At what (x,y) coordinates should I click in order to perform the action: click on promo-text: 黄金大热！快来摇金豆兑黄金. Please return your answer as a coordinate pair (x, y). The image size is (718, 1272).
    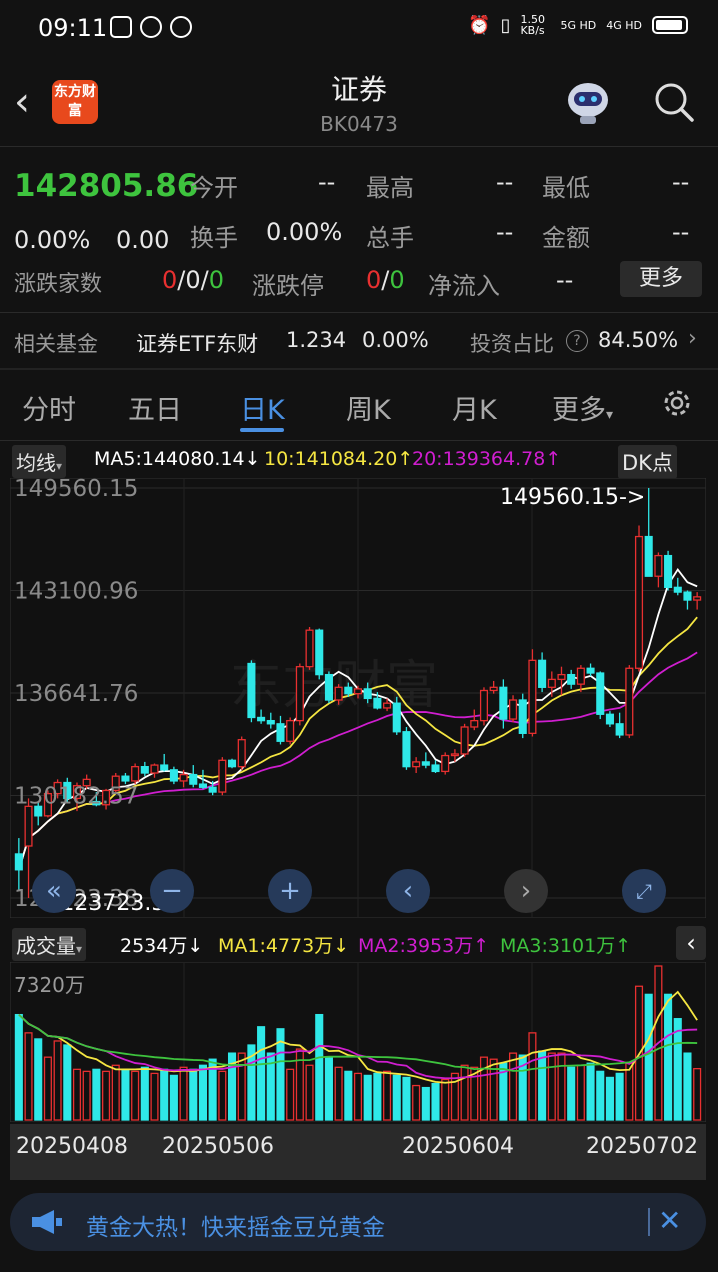
    Looking at the image, I should click on (235, 1228).